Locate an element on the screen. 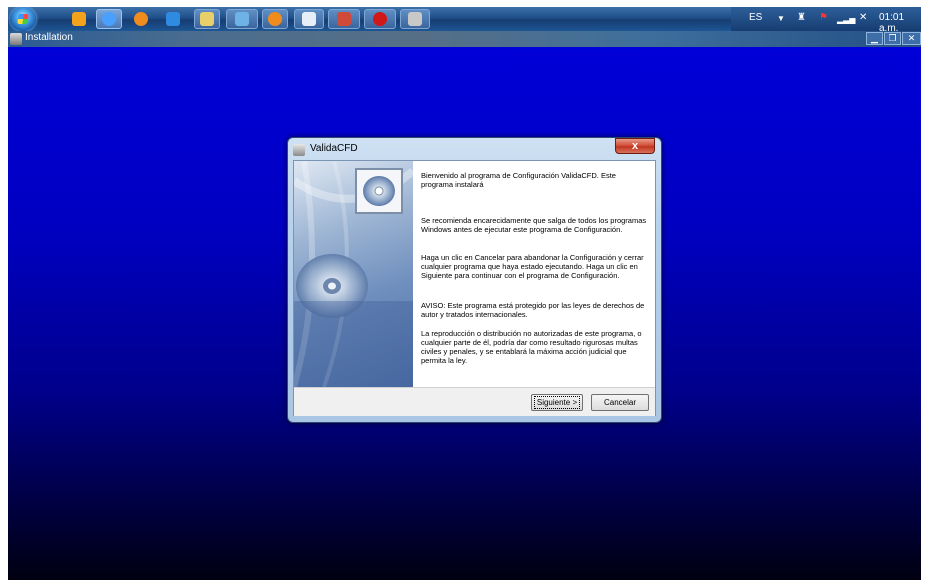 The image size is (925, 582). cancel-button-label: Cancelar is located at coordinates (619, 402).